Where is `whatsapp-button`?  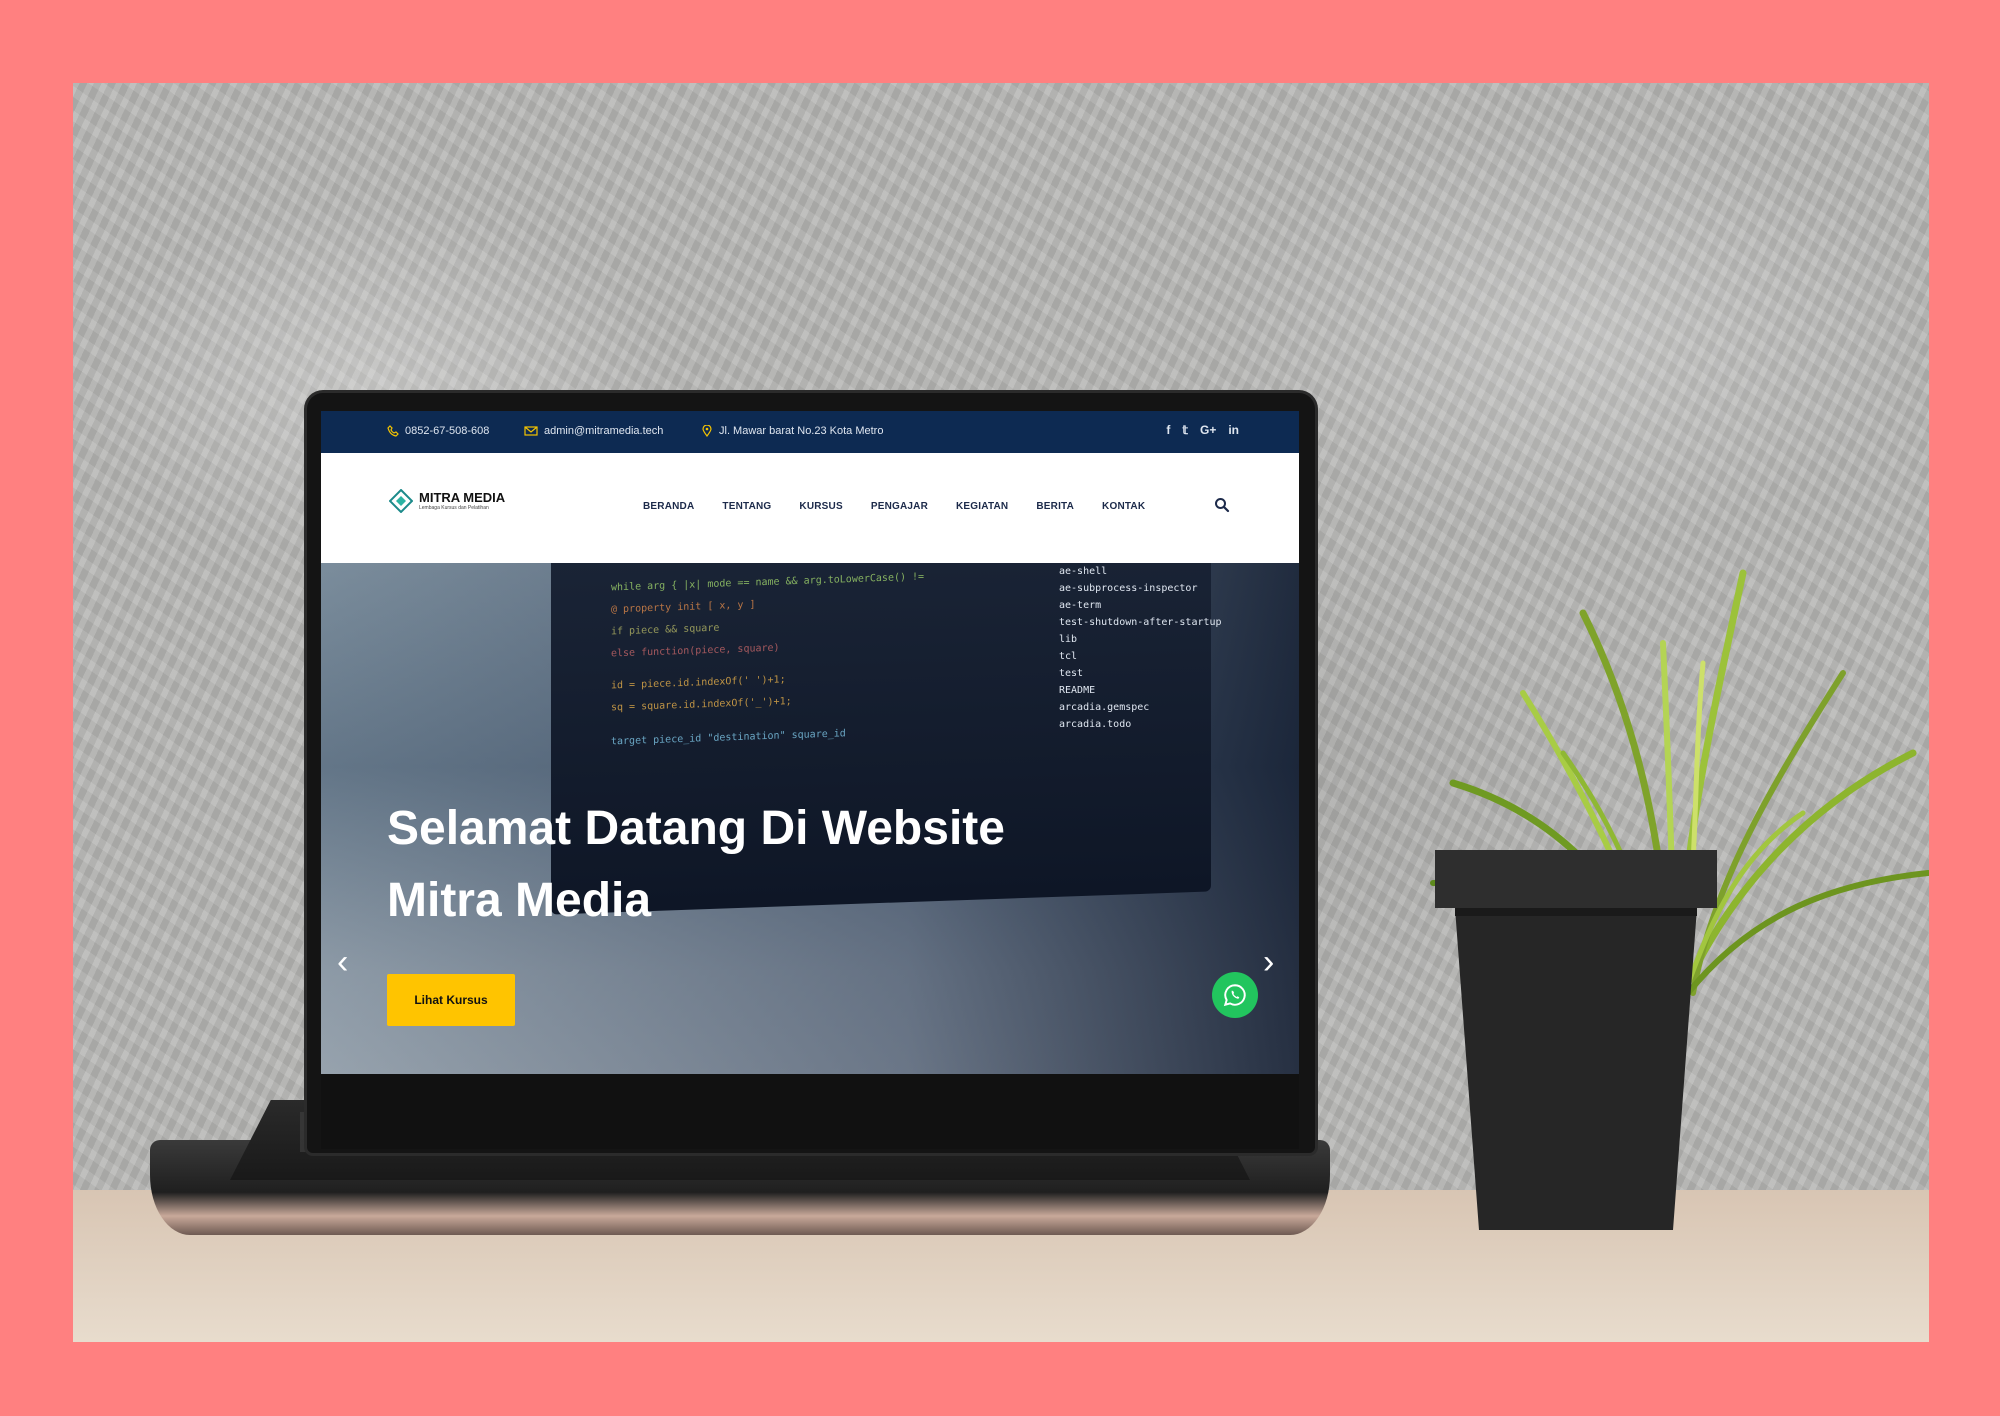
whatsapp-button is located at coordinates (1235, 995).